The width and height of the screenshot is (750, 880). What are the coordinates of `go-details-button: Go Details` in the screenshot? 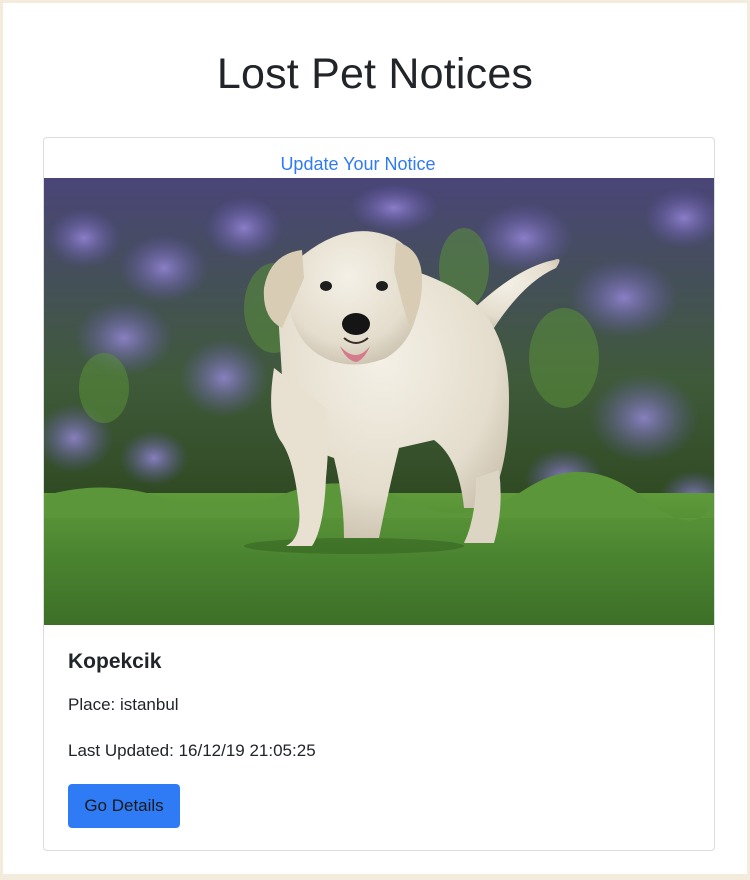 It's located at (124, 806).